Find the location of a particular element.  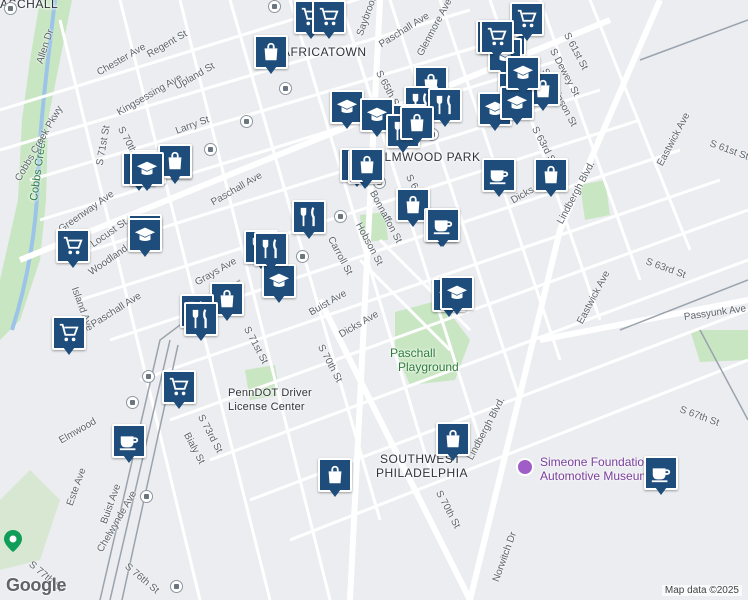

park-label: Paschall is located at coordinates (413, 353).